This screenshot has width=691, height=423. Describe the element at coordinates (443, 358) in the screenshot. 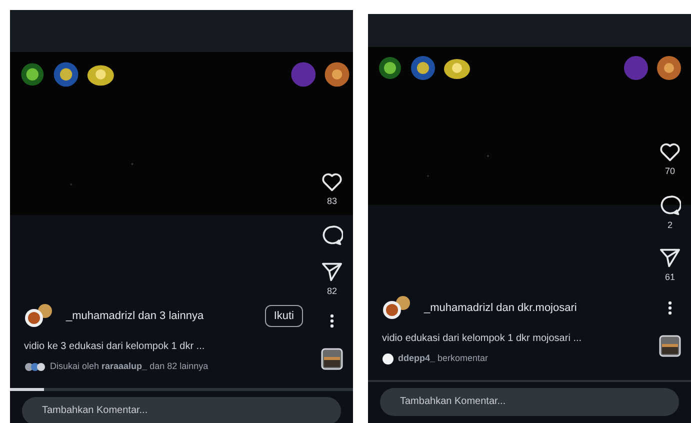

I see `activity-text: ddepp4_ berkomentar` at that location.